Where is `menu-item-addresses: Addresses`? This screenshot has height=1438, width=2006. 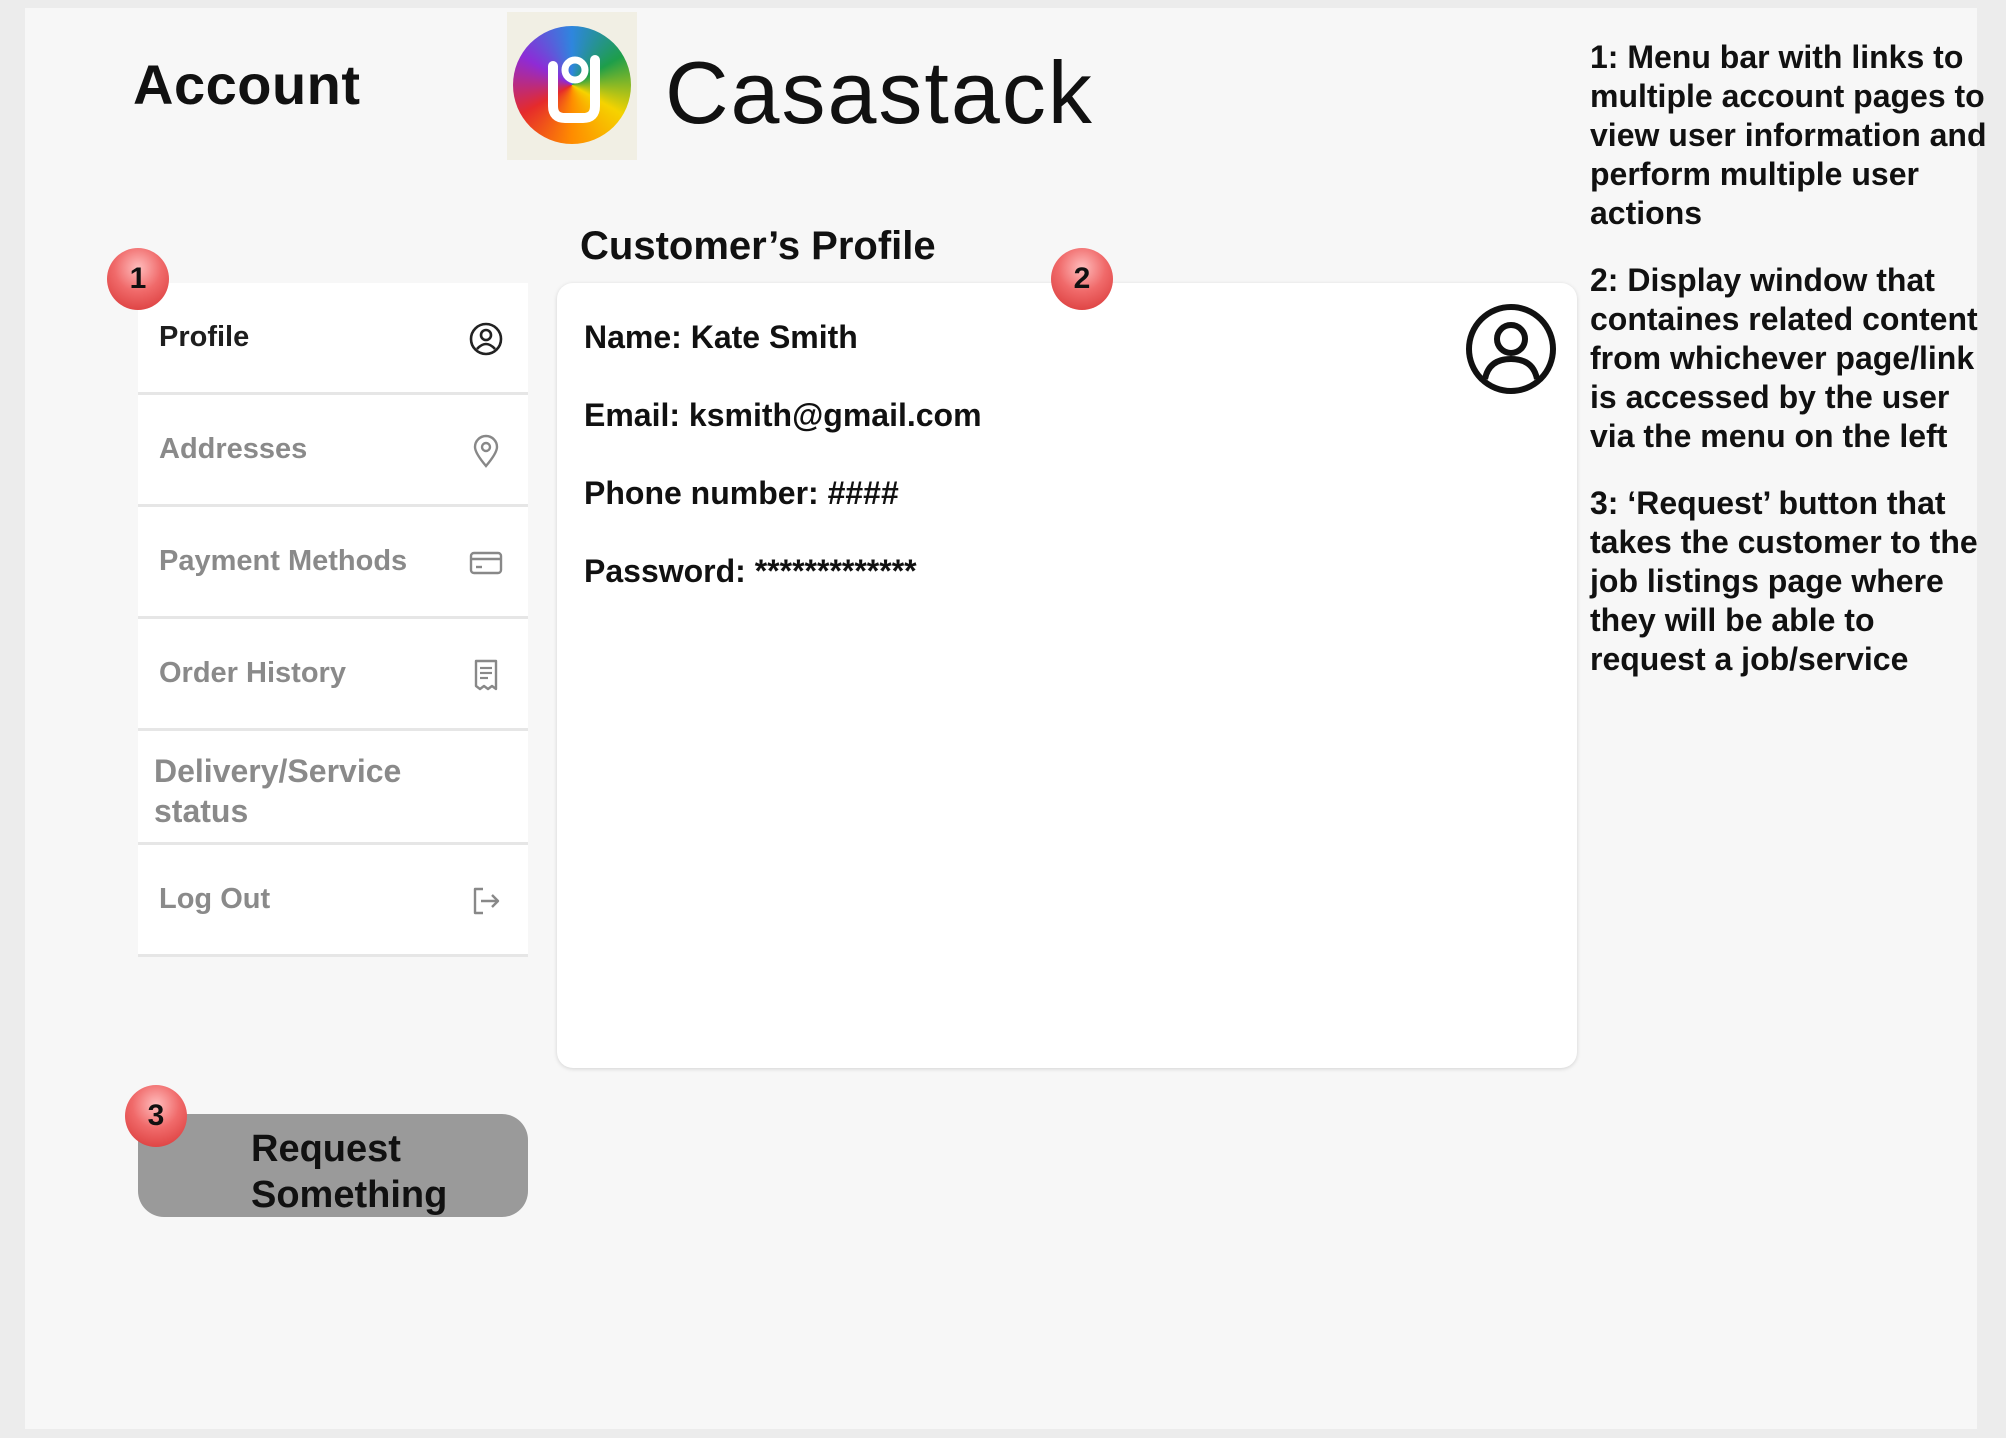 menu-item-addresses: Addresses is located at coordinates (333, 451).